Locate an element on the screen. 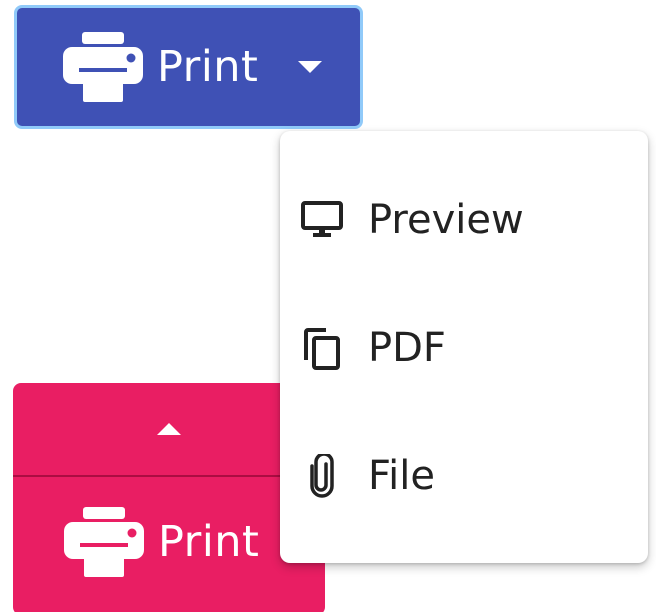 This screenshot has height=612, width=656. caret-up-icon is located at coordinates (169, 429).